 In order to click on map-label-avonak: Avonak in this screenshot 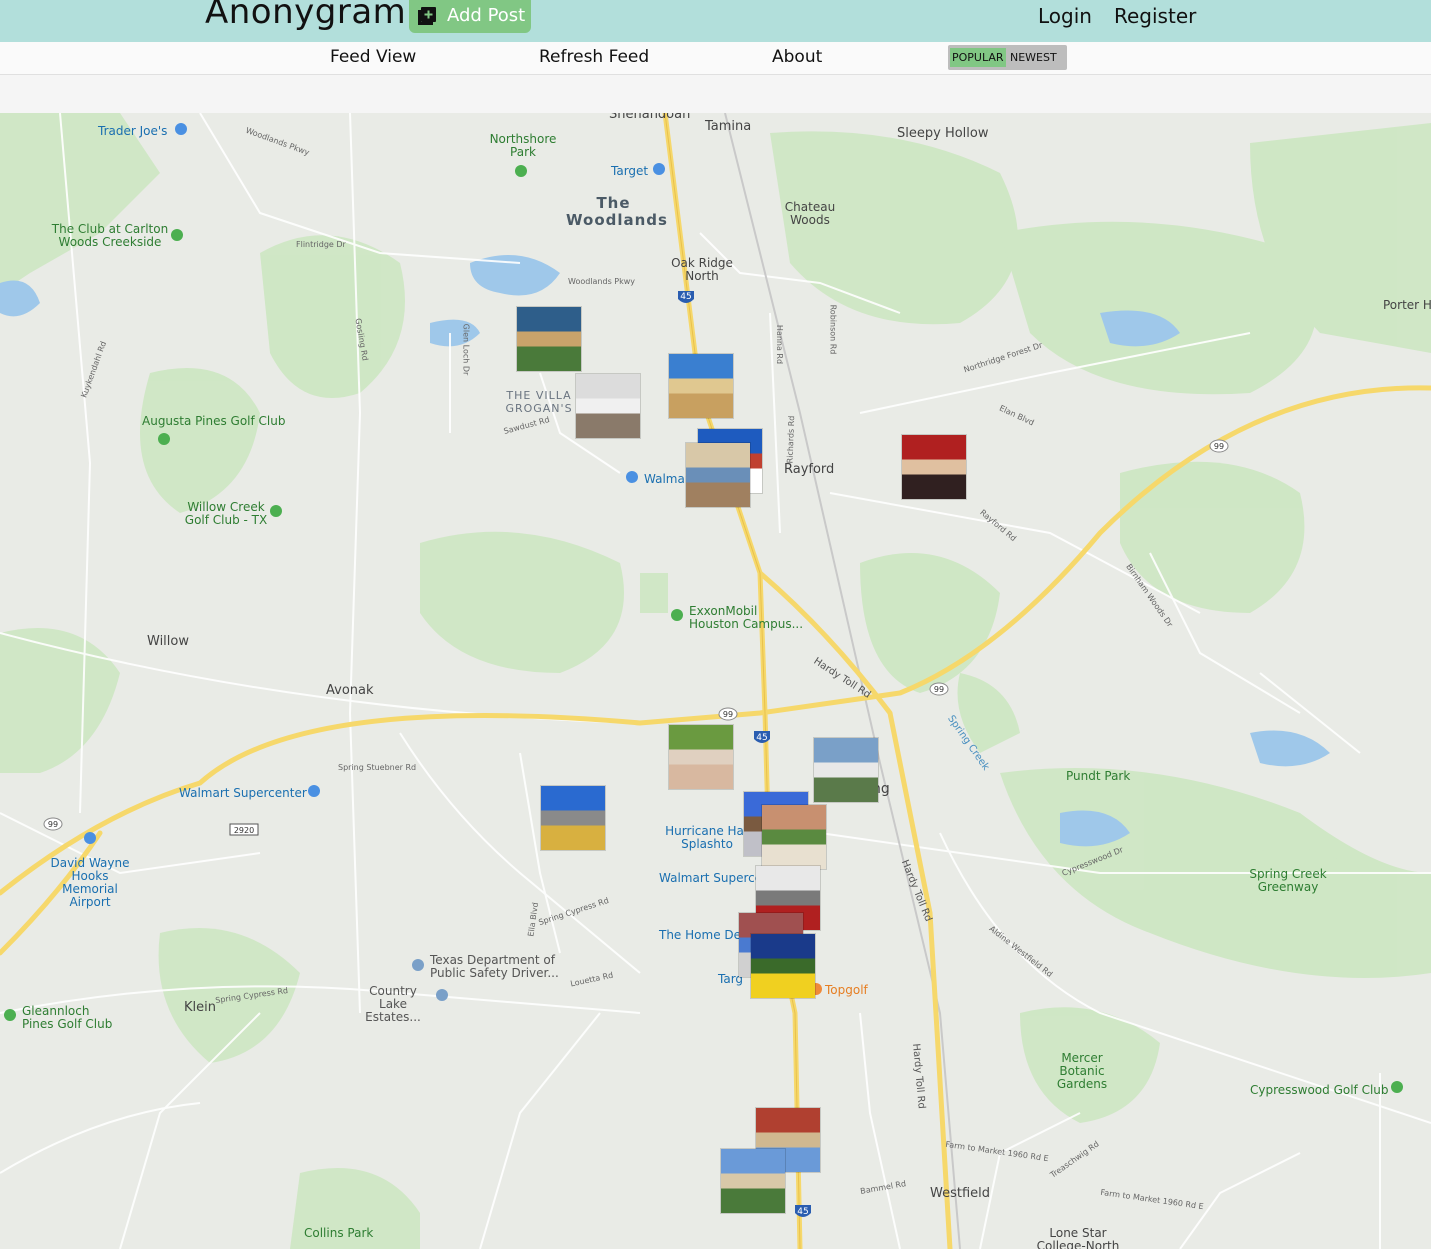, I will do `click(350, 690)`.